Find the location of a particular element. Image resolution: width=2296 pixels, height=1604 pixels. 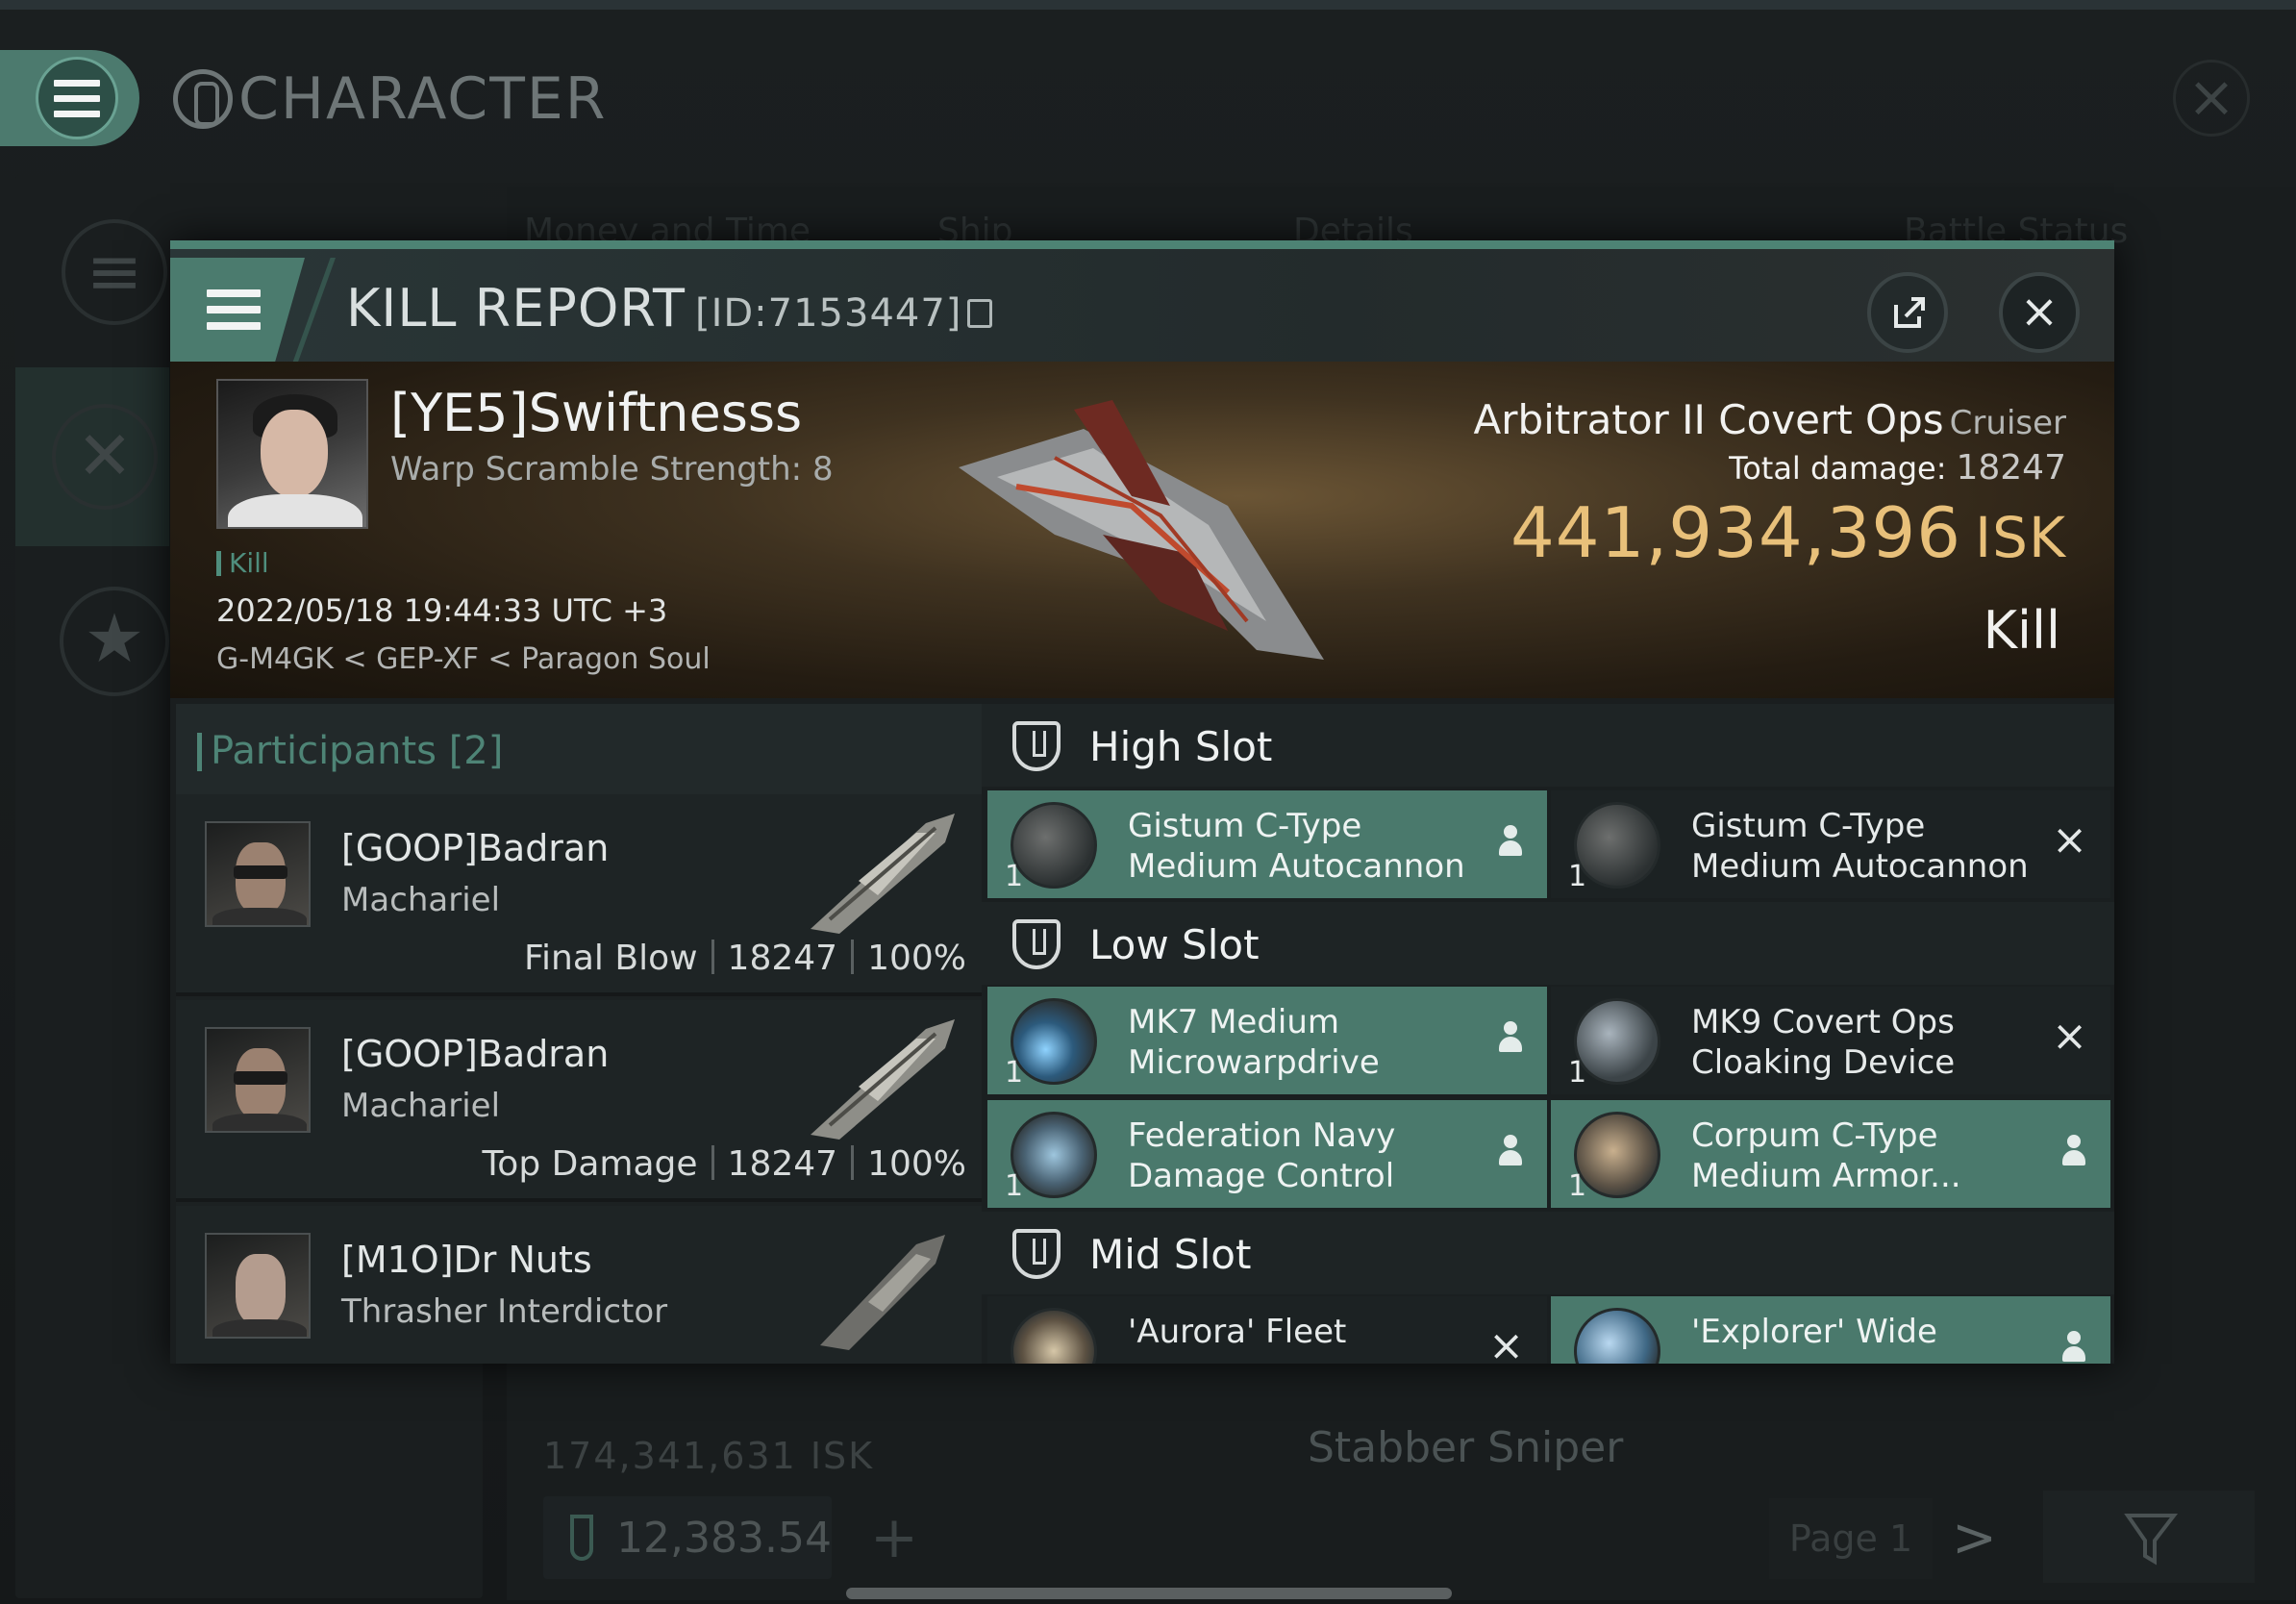

list-row-ship: Stabber Sniper is located at coordinates (1466, 1447).